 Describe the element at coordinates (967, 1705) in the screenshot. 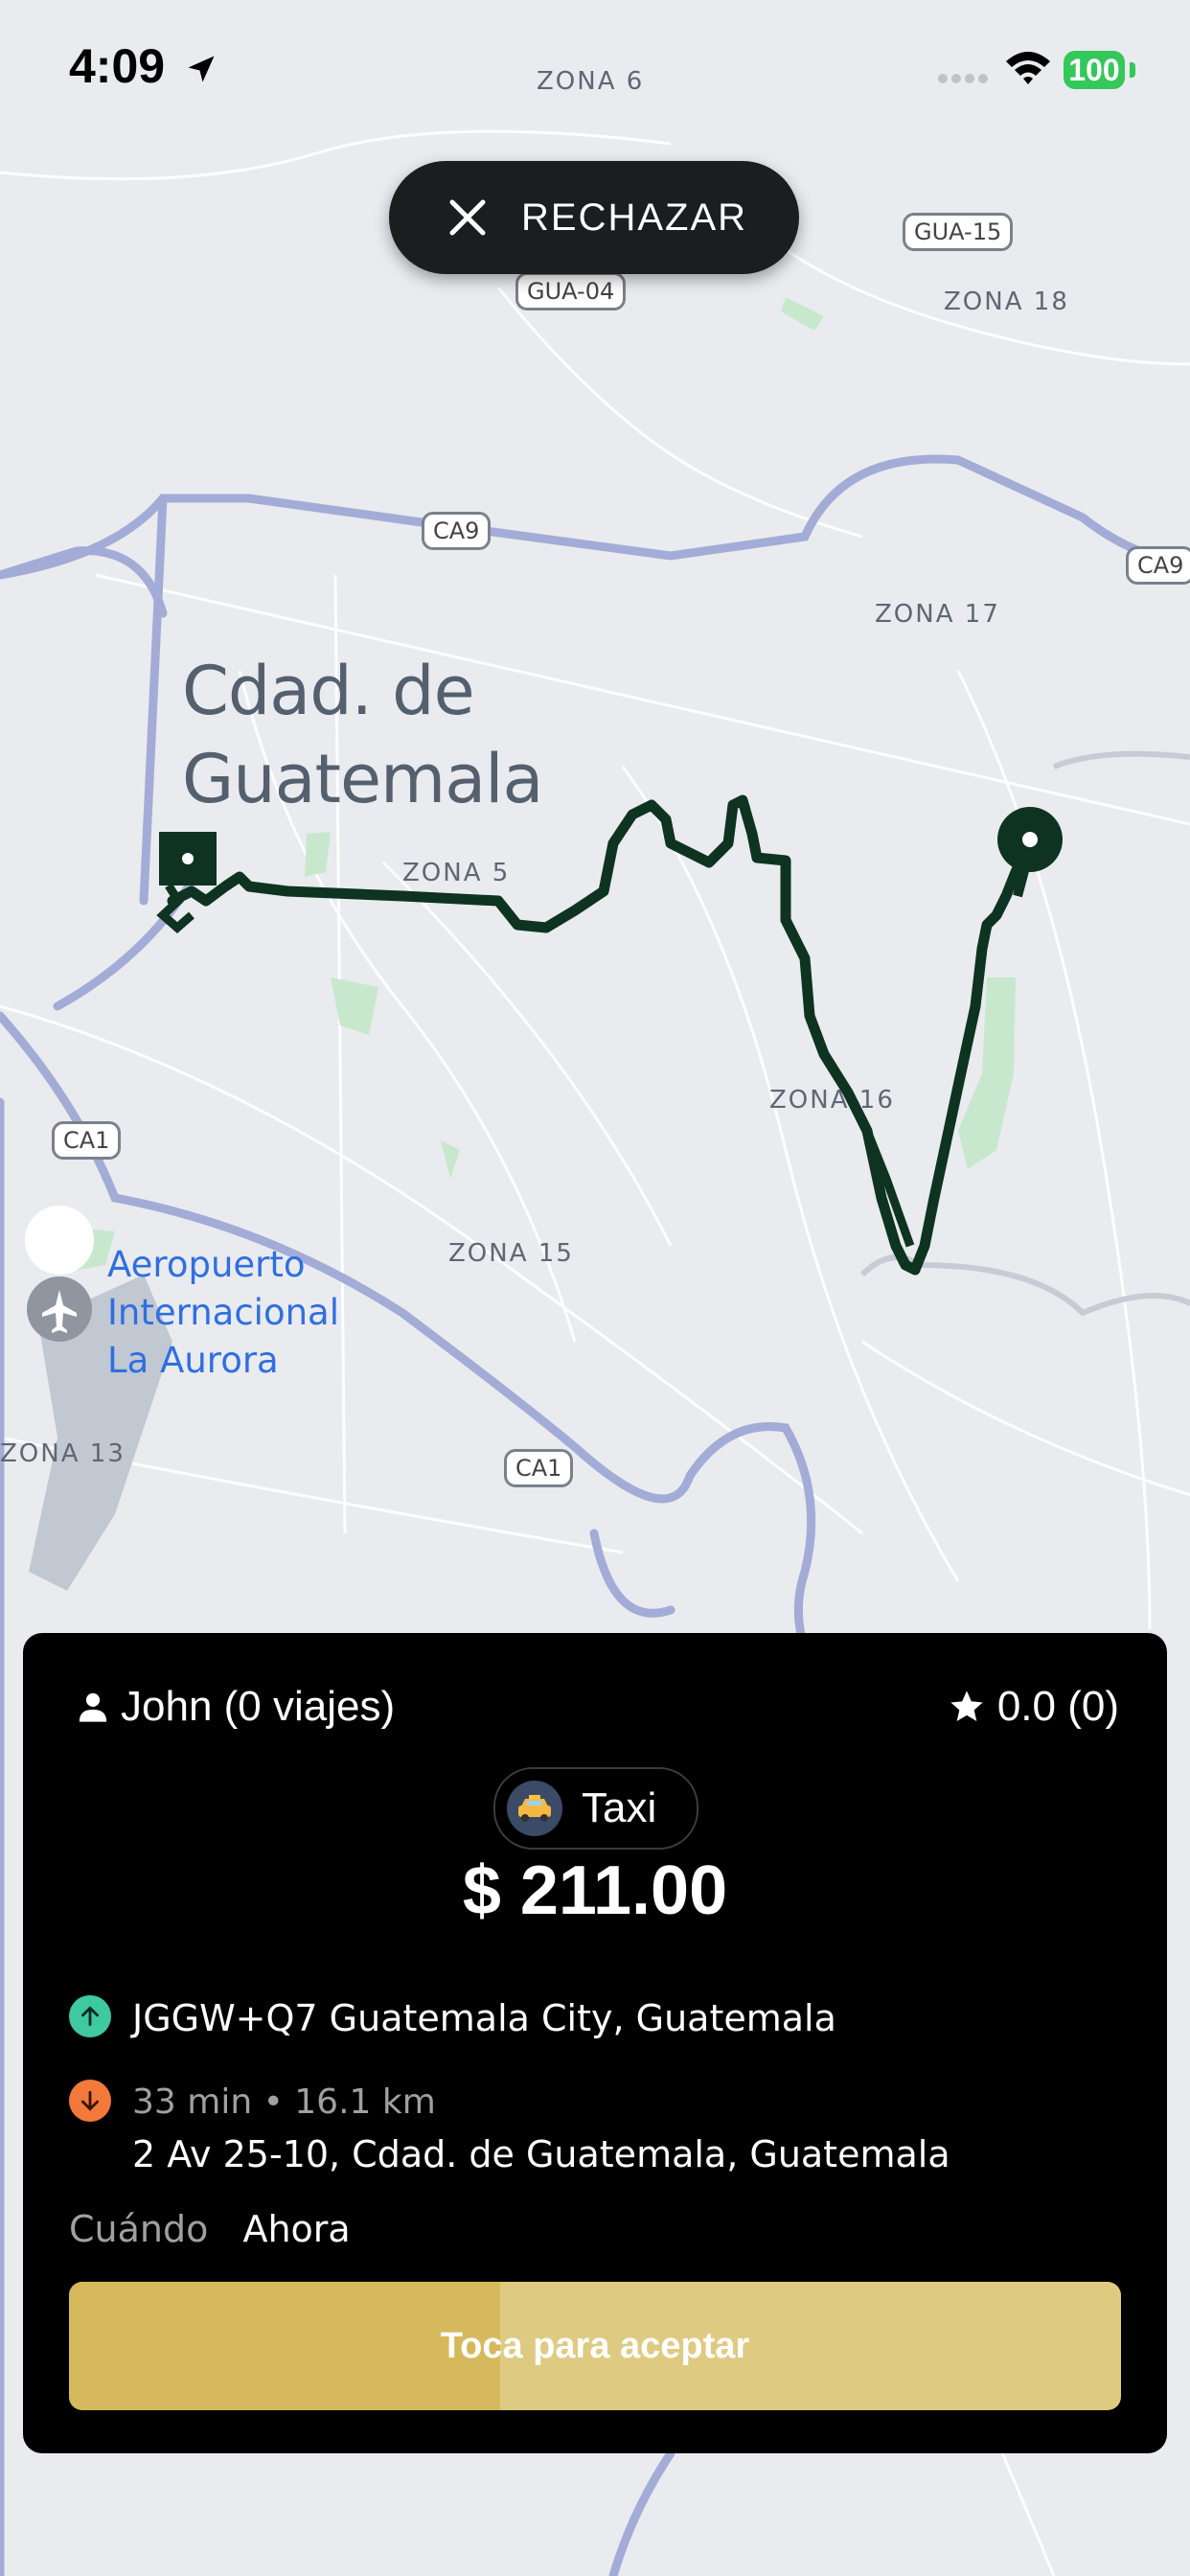

I see `star-icon` at that location.